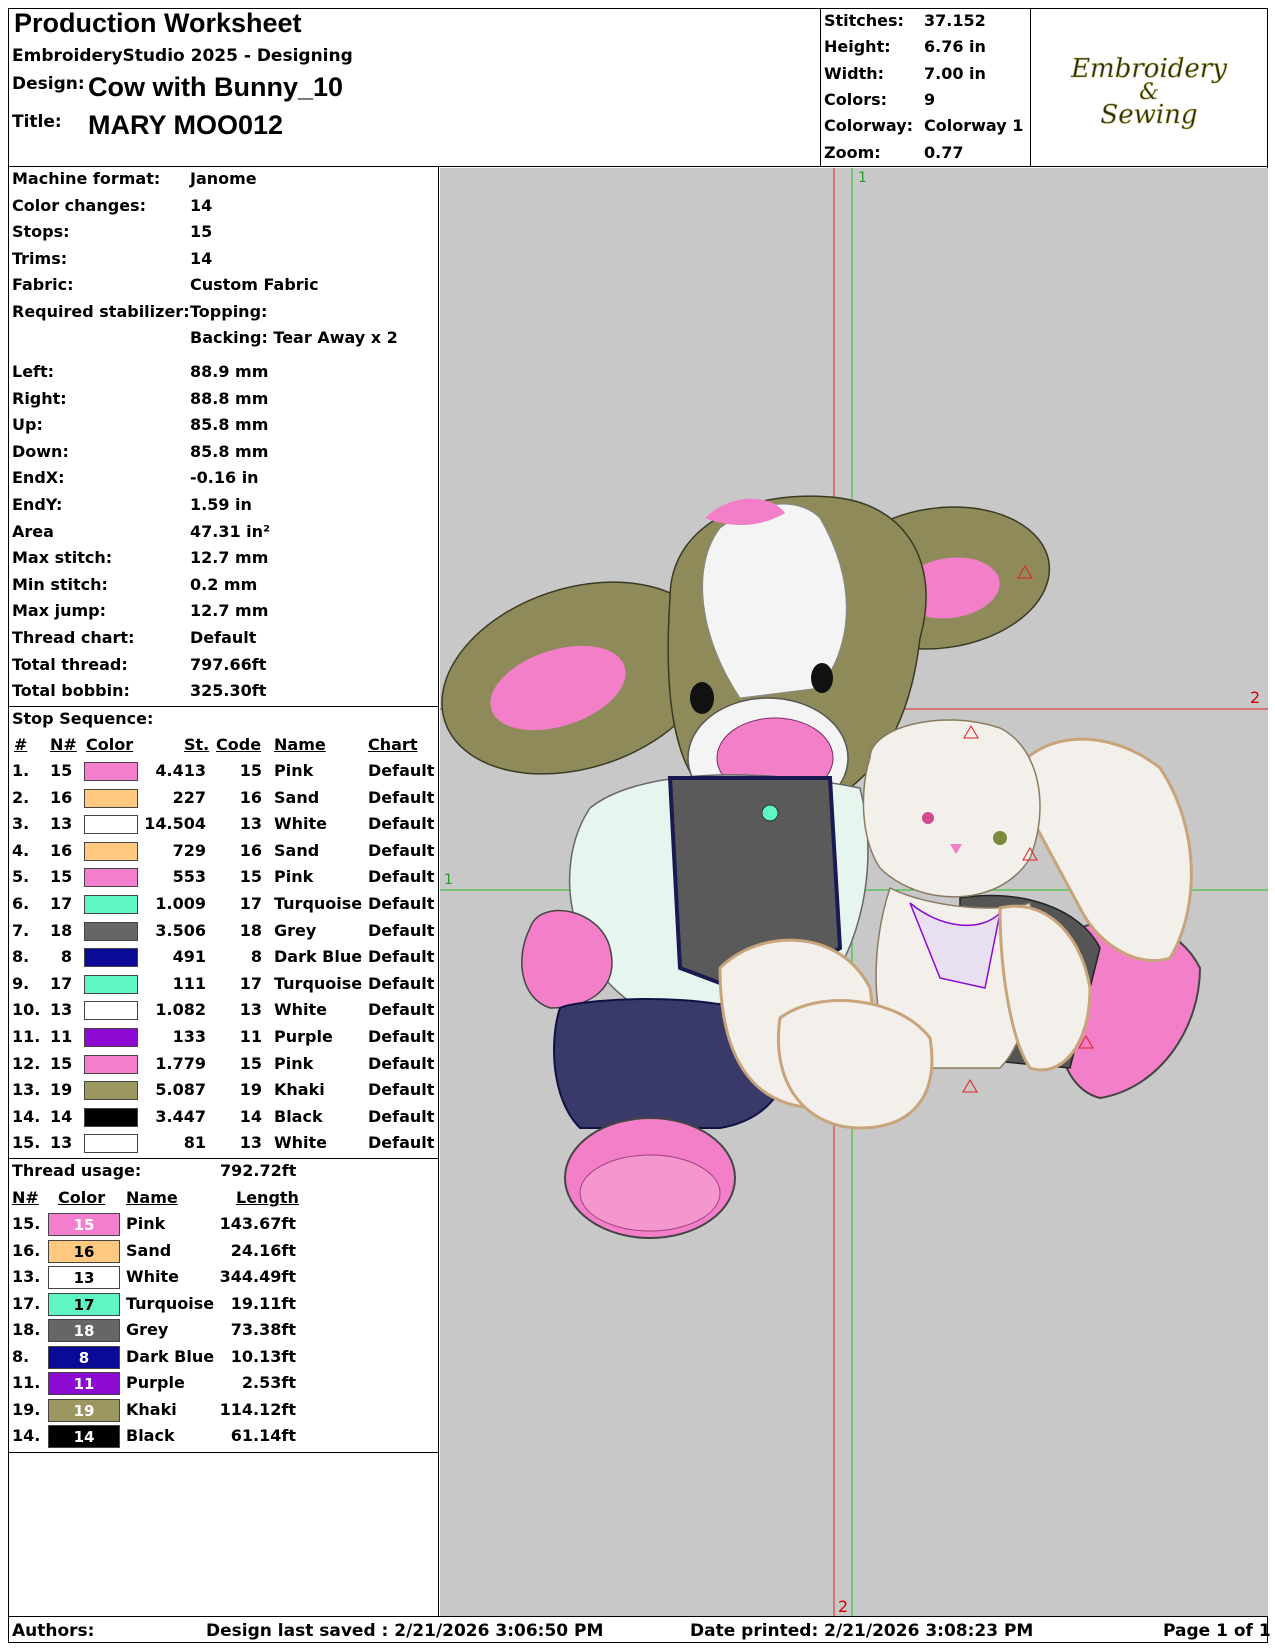 This screenshot has width=1275, height=1650. I want to click on summary-label: Colors:, so click(856, 99).